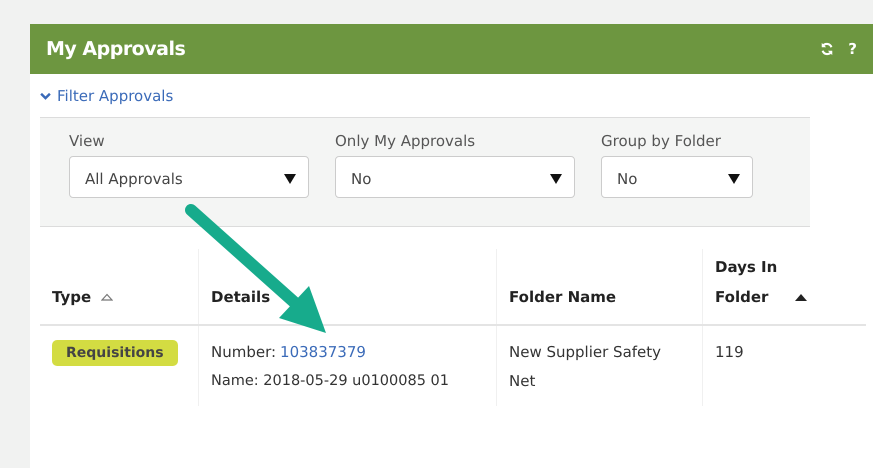 This screenshot has height=468, width=873. I want to click on refresh-icon, so click(827, 49).